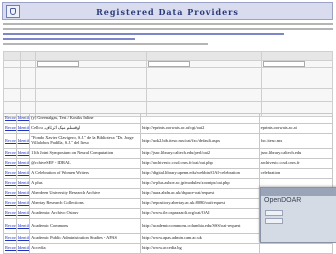 The height and width of the screenshot is (254, 336). Describe the element at coordinates (85, 163) in the screenshot. I see `provider-name: @rchiveSEF - IDRAL` at that location.